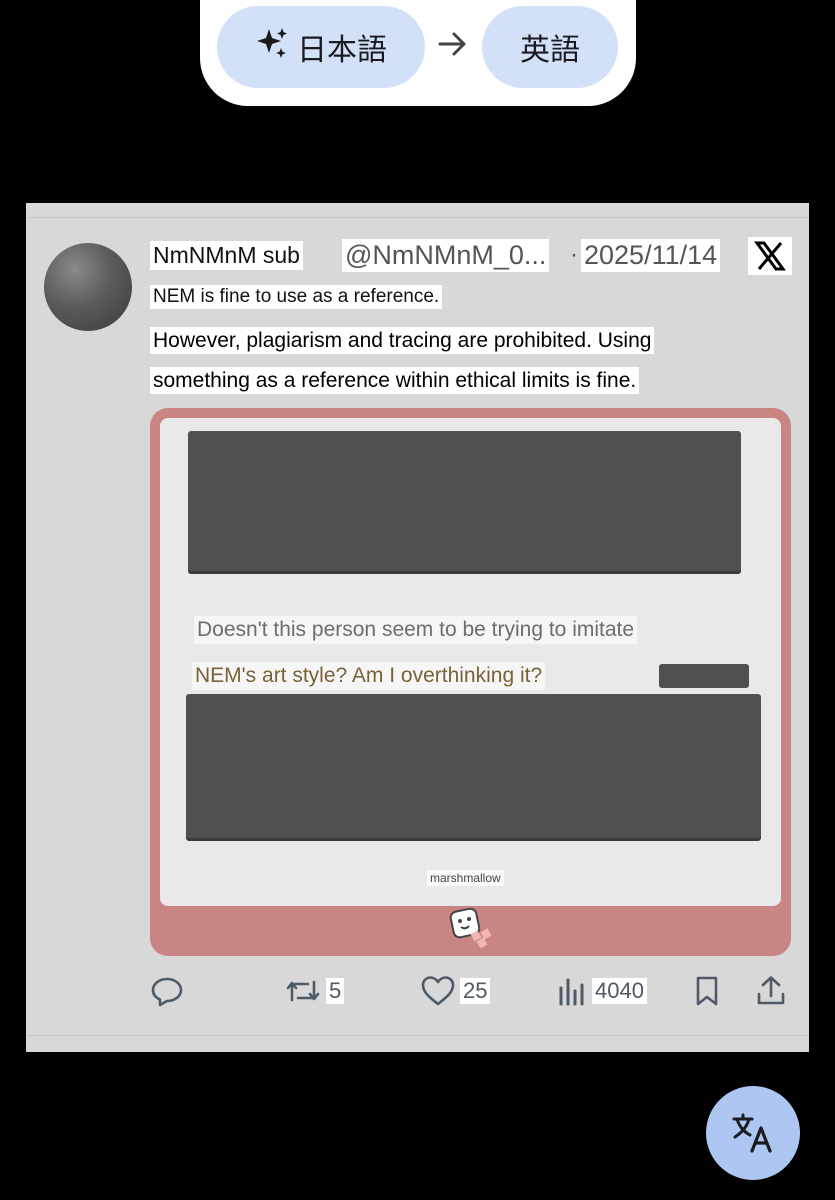 The image size is (835, 1200). I want to click on repost-count: 5, so click(335, 991).